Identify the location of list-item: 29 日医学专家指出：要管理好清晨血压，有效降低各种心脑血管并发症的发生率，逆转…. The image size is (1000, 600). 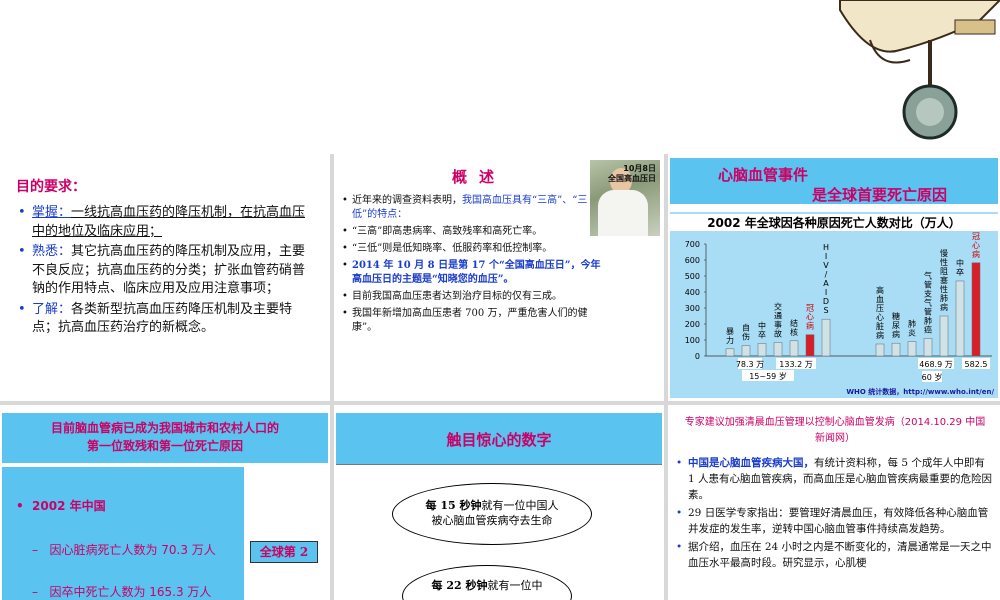
(834, 521).